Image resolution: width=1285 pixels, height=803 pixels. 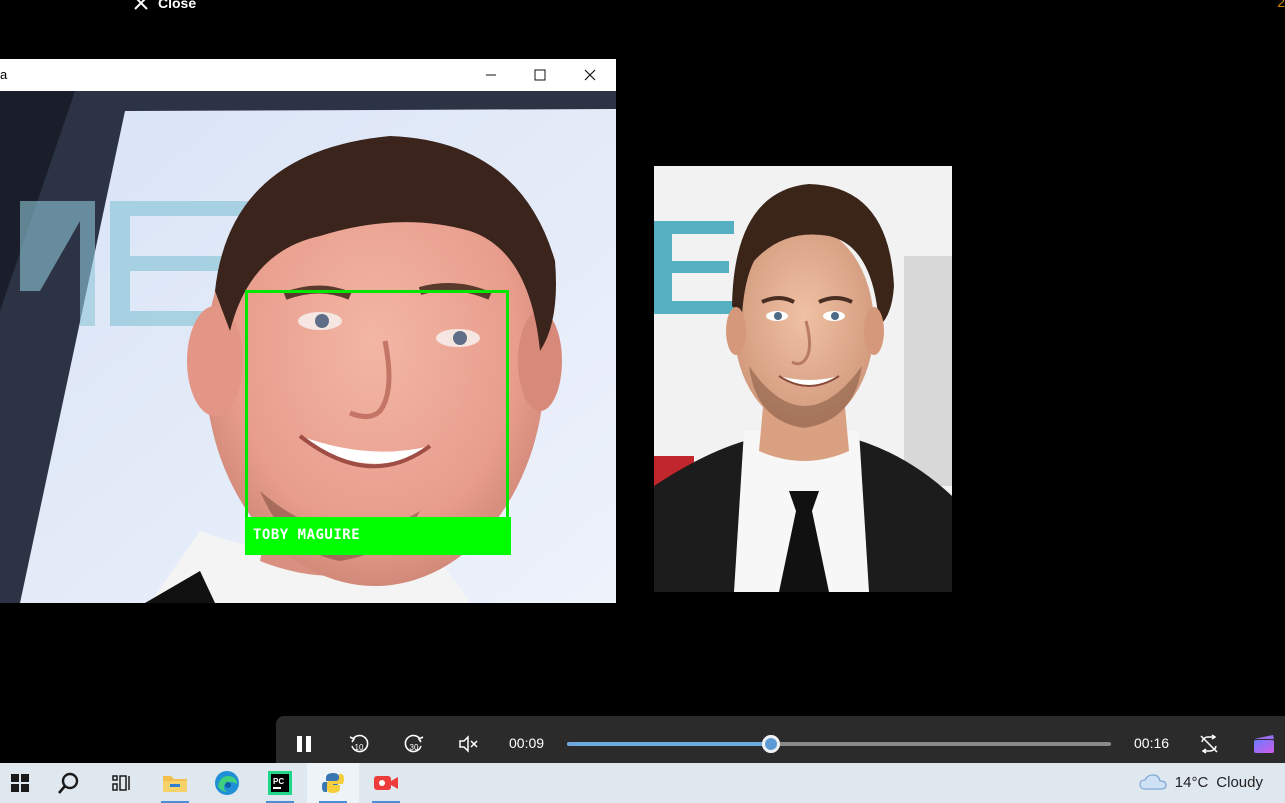 I want to click on folder-icon, so click(x=175, y=784).